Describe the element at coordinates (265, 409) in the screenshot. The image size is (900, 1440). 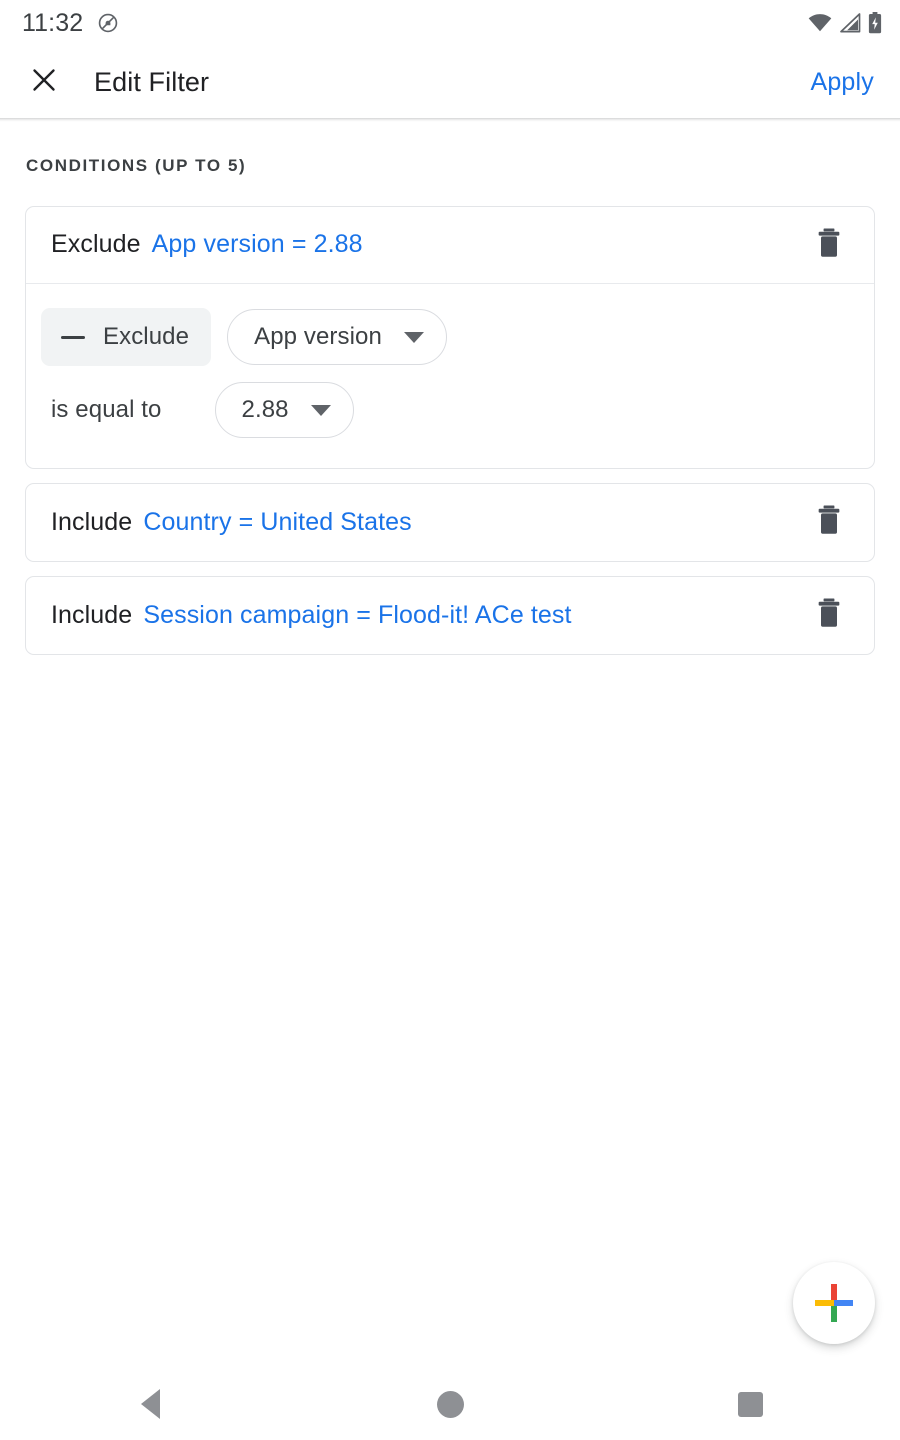
I see `value-dropdown-label: 2.88` at that location.